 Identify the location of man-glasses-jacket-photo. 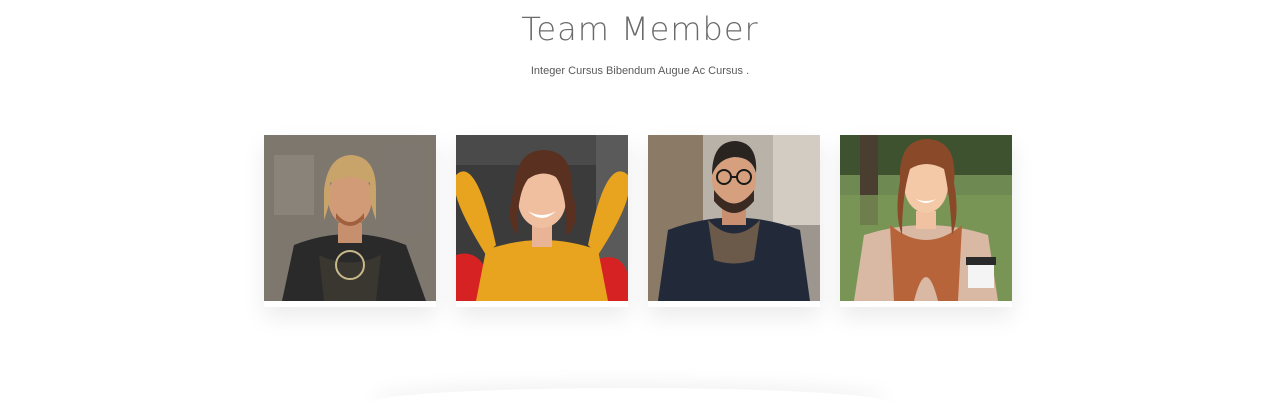
(734, 218).